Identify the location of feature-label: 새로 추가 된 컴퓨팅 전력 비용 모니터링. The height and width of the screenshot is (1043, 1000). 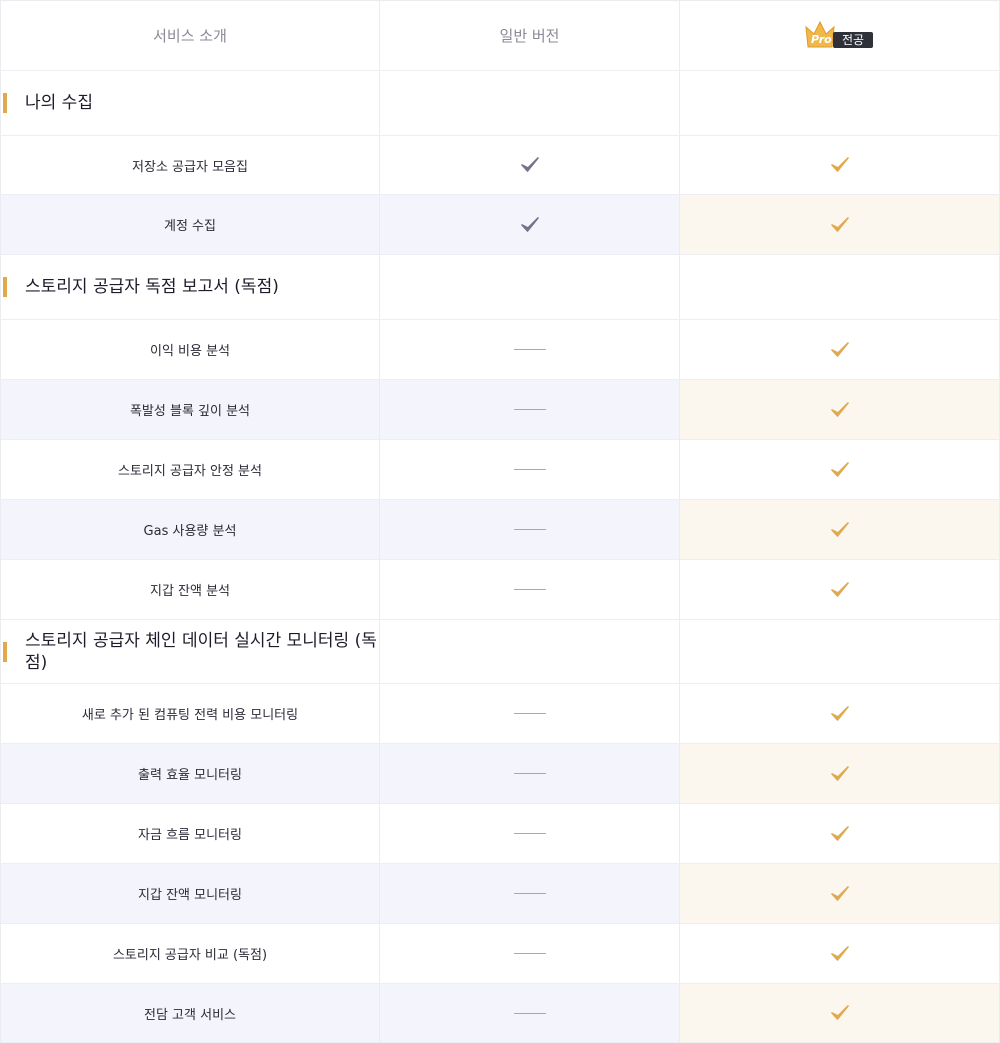
(190, 715).